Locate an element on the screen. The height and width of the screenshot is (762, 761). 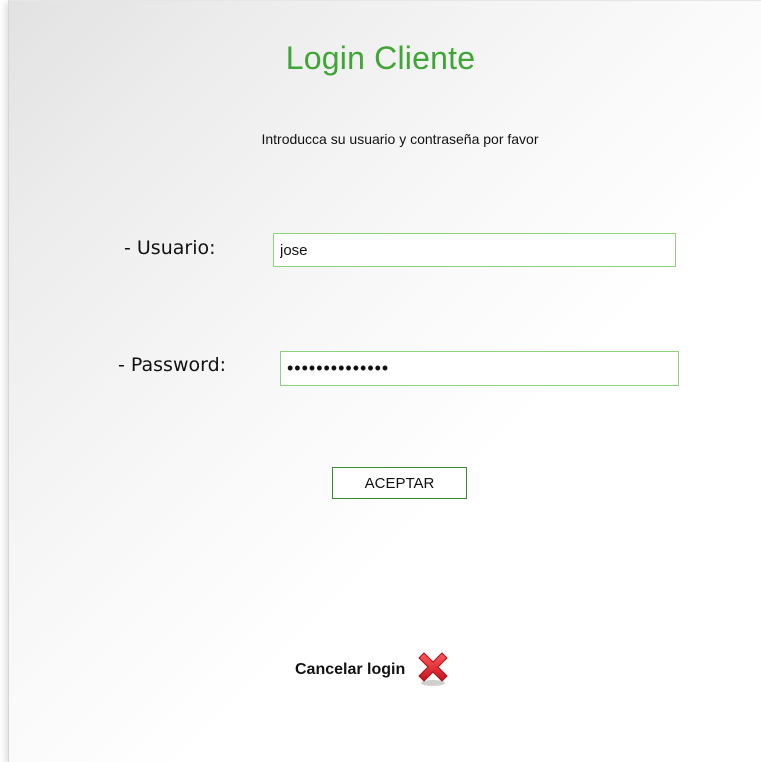
page-title: Login Cliente is located at coordinates (380, 58).